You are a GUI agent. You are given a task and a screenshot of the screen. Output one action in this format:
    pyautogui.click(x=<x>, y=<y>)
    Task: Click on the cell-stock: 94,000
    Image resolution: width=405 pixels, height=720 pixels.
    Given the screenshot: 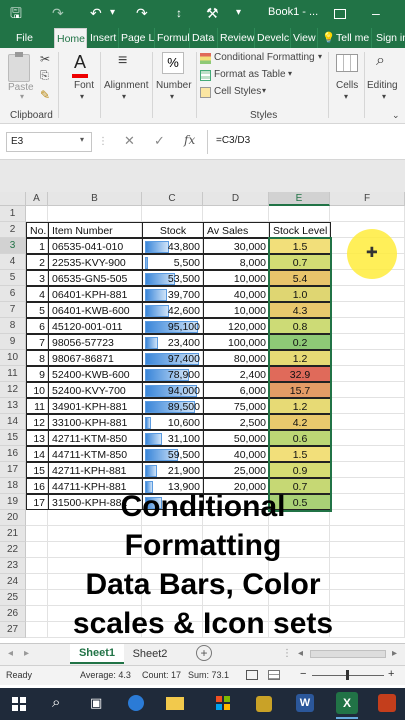 What is the action you would take?
    pyautogui.click(x=173, y=390)
    